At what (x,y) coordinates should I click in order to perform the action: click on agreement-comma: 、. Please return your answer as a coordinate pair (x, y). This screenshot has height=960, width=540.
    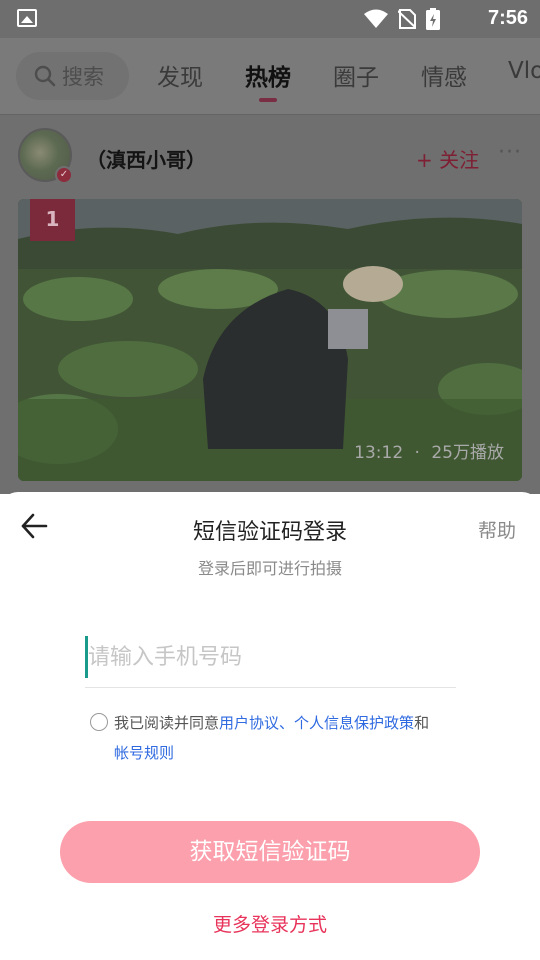
    Looking at the image, I should click on (287, 723).